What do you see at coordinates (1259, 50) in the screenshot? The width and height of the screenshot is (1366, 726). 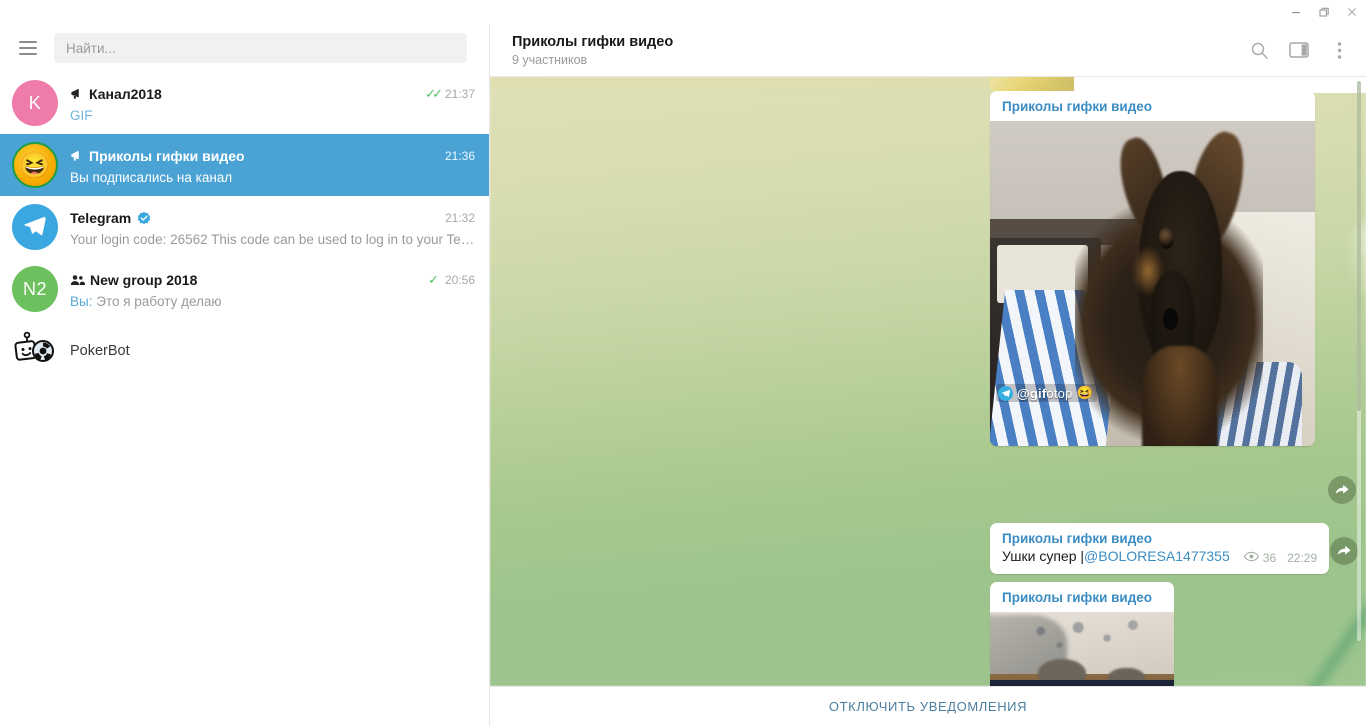 I see `search-icon` at bounding box center [1259, 50].